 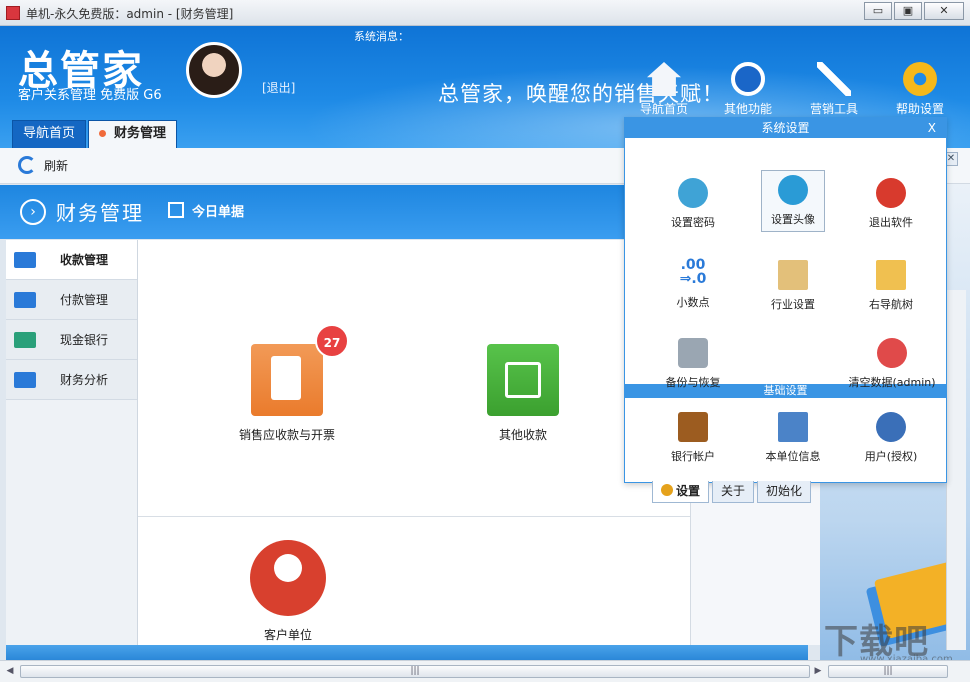 I want to click on tab-nav-home: 导航首页, so click(x=49, y=134).